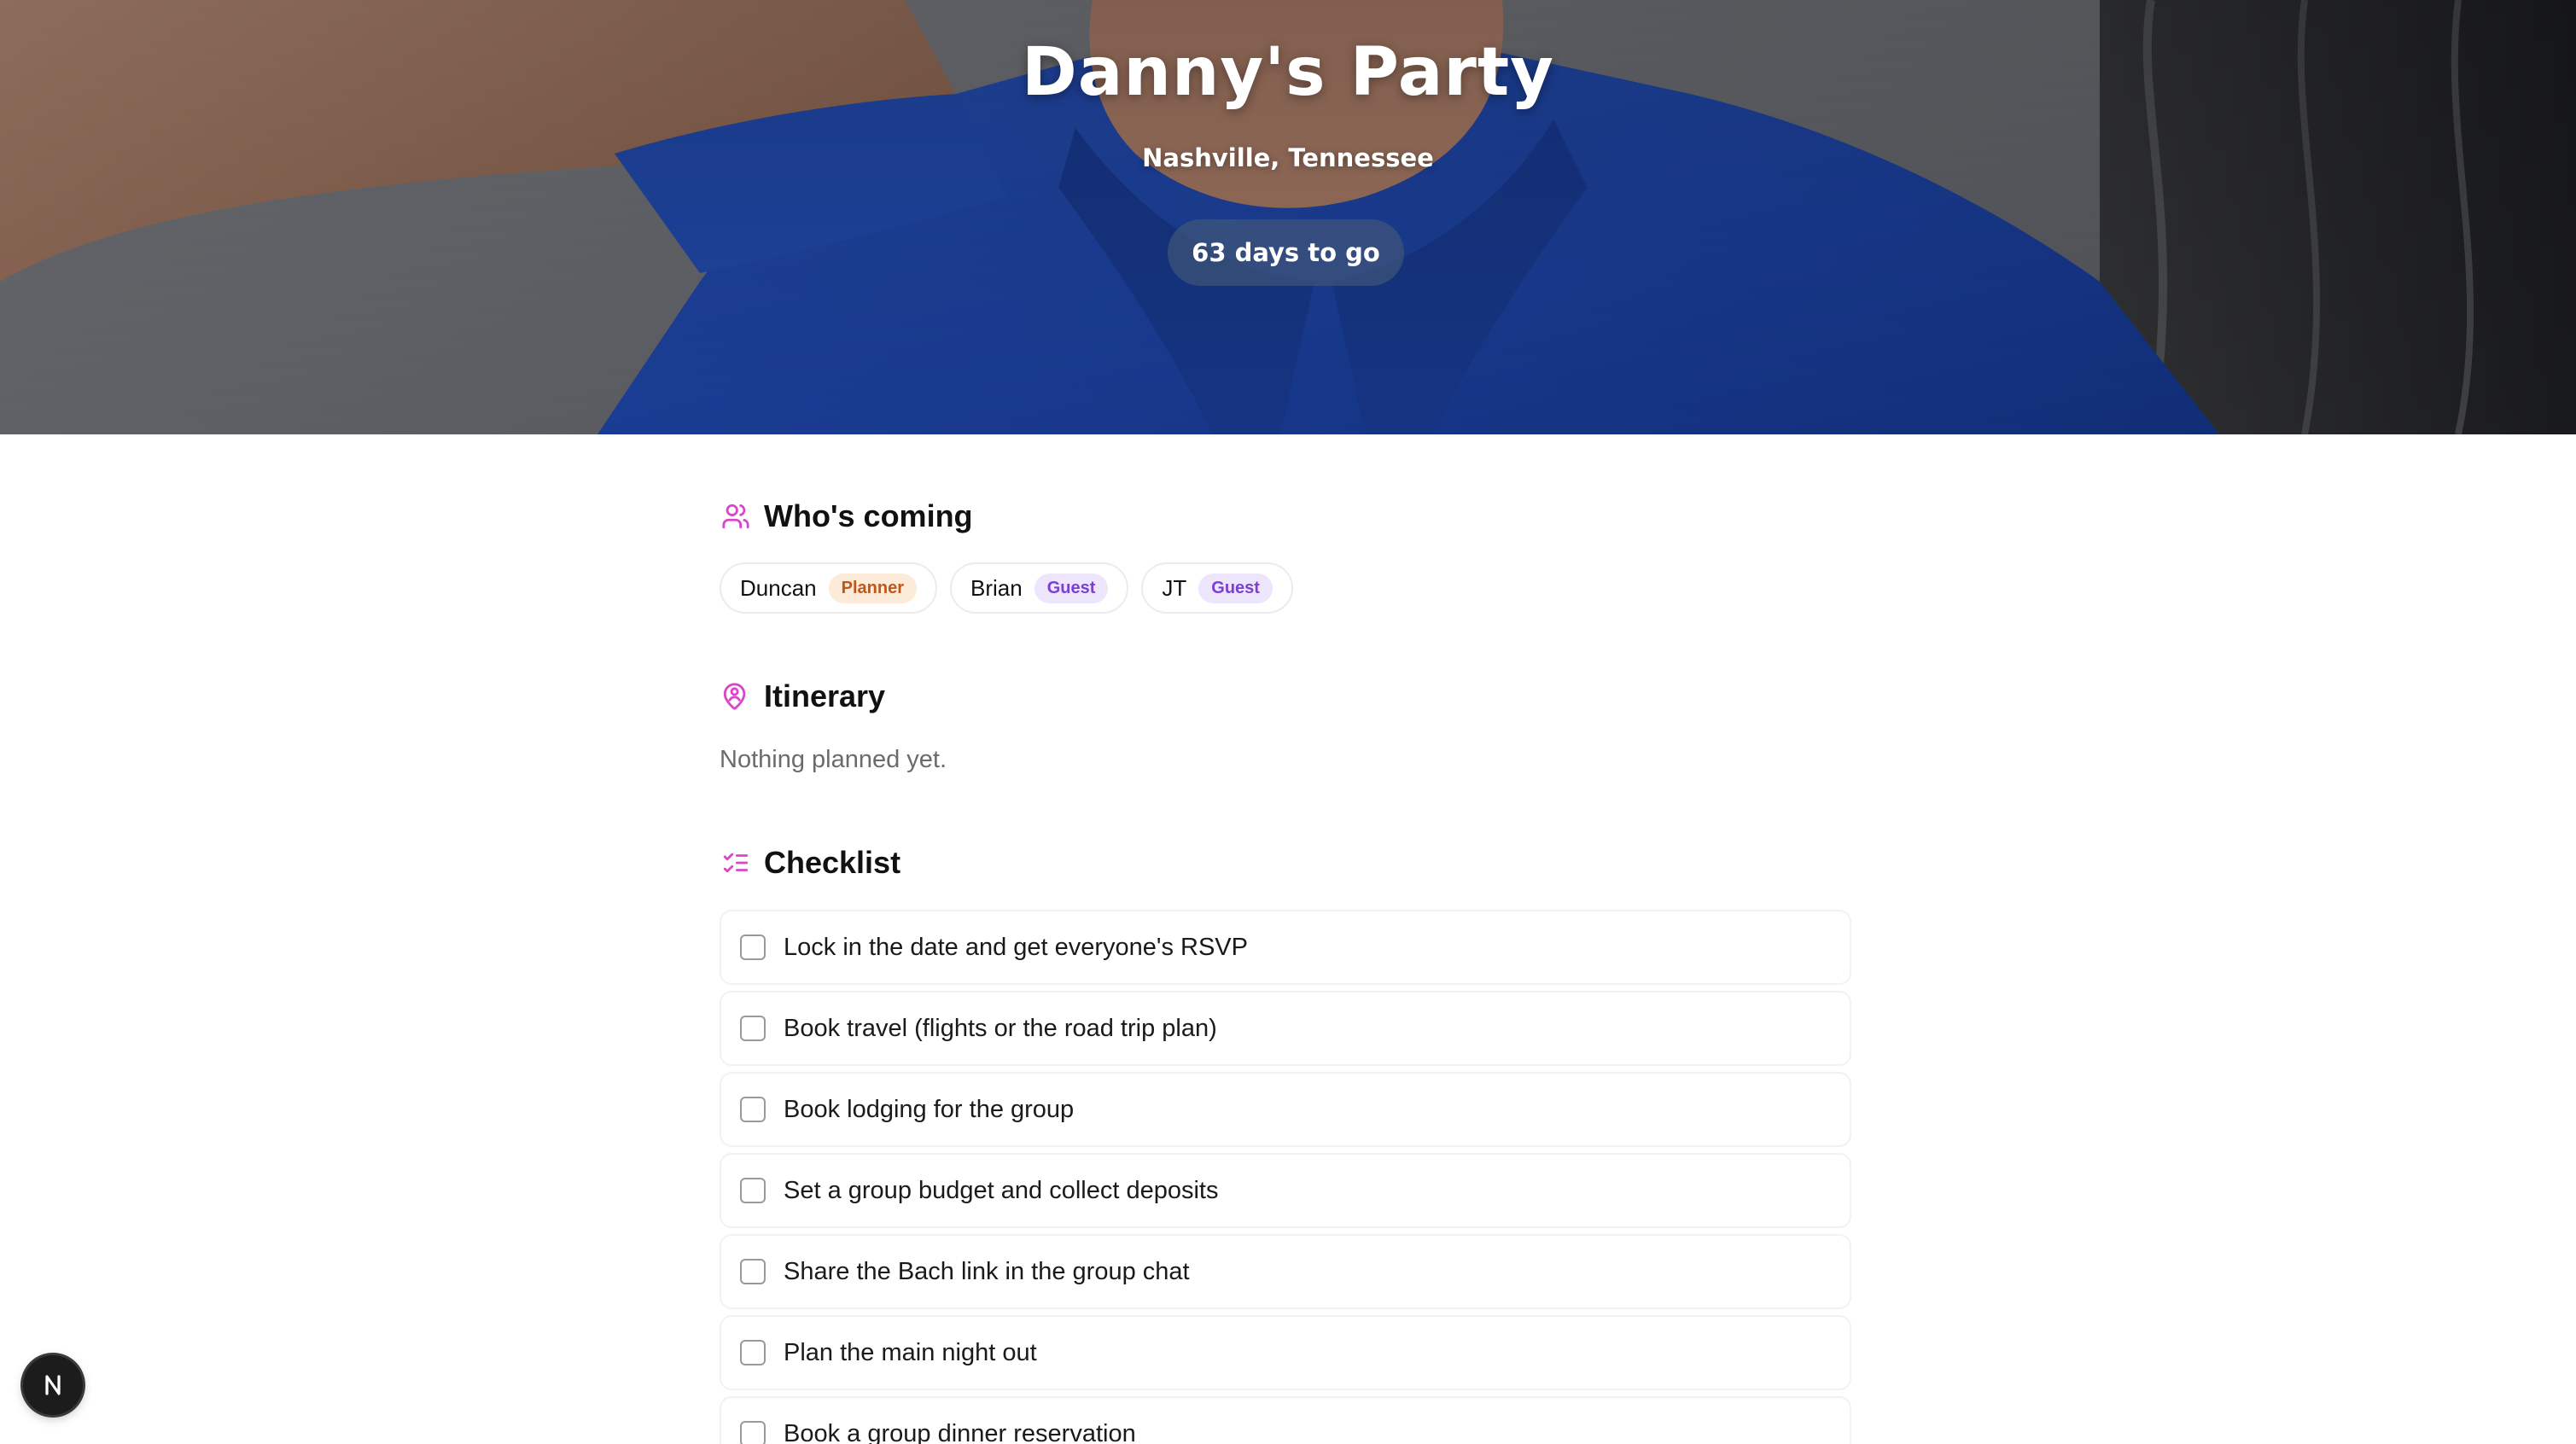  I want to click on itinerary-title: Itinerary, so click(825, 695).